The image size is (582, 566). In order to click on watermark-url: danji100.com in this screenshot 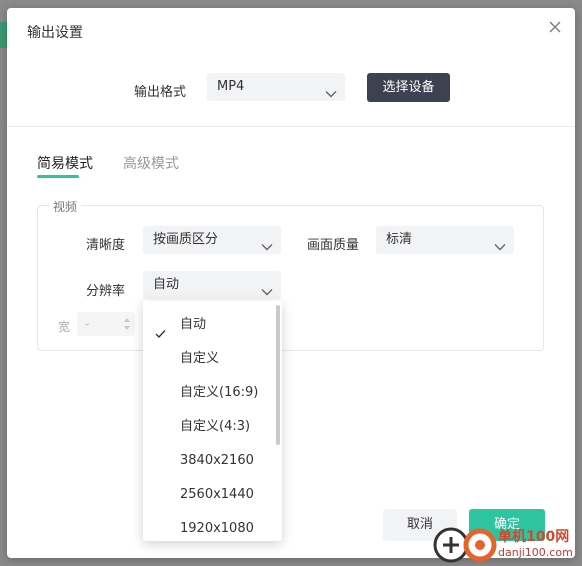, I will do `click(535, 552)`.